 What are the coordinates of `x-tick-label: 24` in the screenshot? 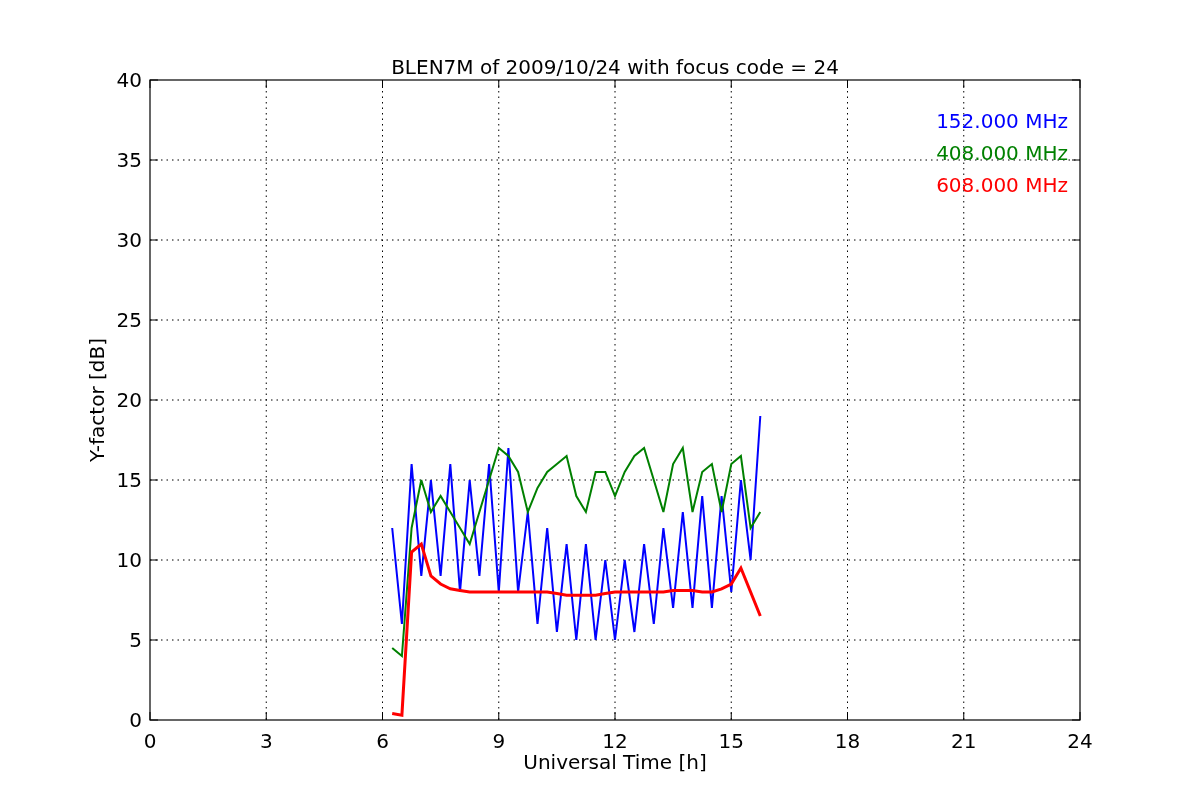 It's located at (1080, 741).